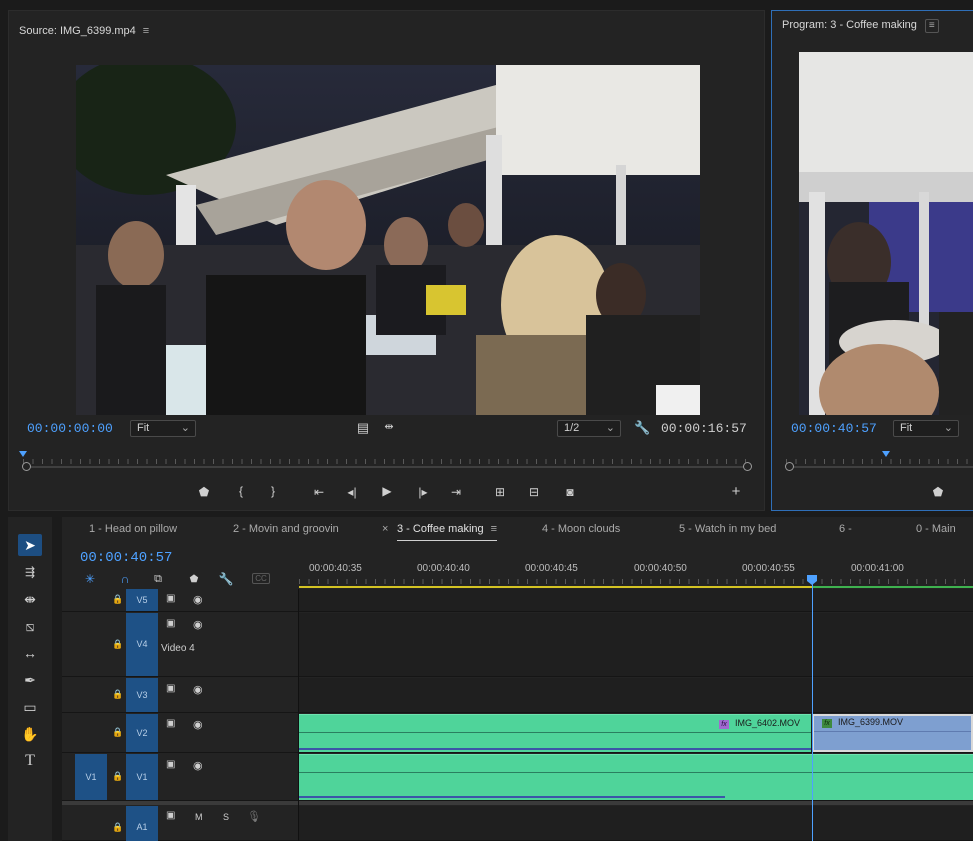 The height and width of the screenshot is (841, 973). What do you see at coordinates (456, 492) in the screenshot?
I see `go-to-out-icon: ⇥` at bounding box center [456, 492].